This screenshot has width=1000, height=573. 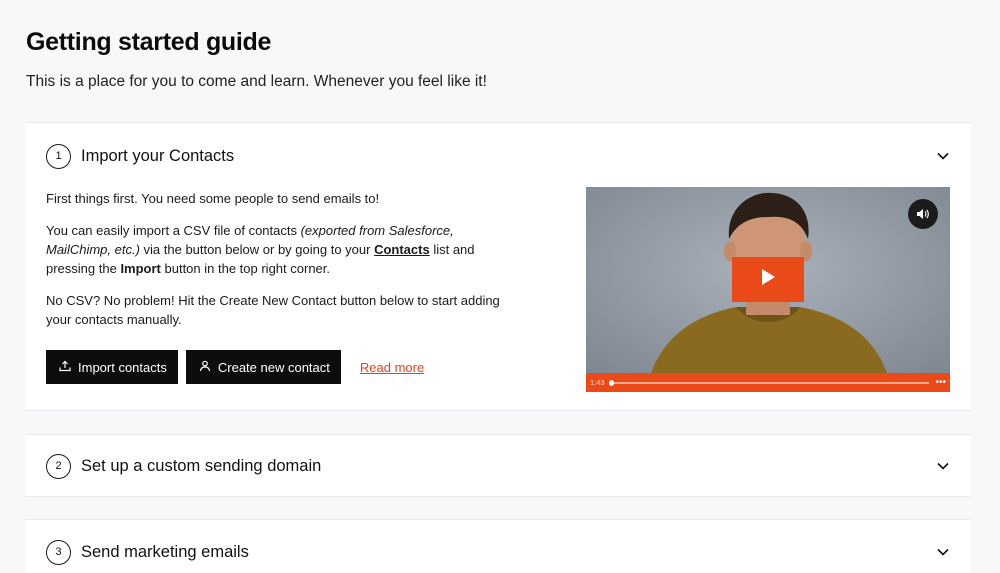 What do you see at coordinates (498, 156) in the screenshot?
I see `step-header-import-contacts: 1 Import your Contacts` at bounding box center [498, 156].